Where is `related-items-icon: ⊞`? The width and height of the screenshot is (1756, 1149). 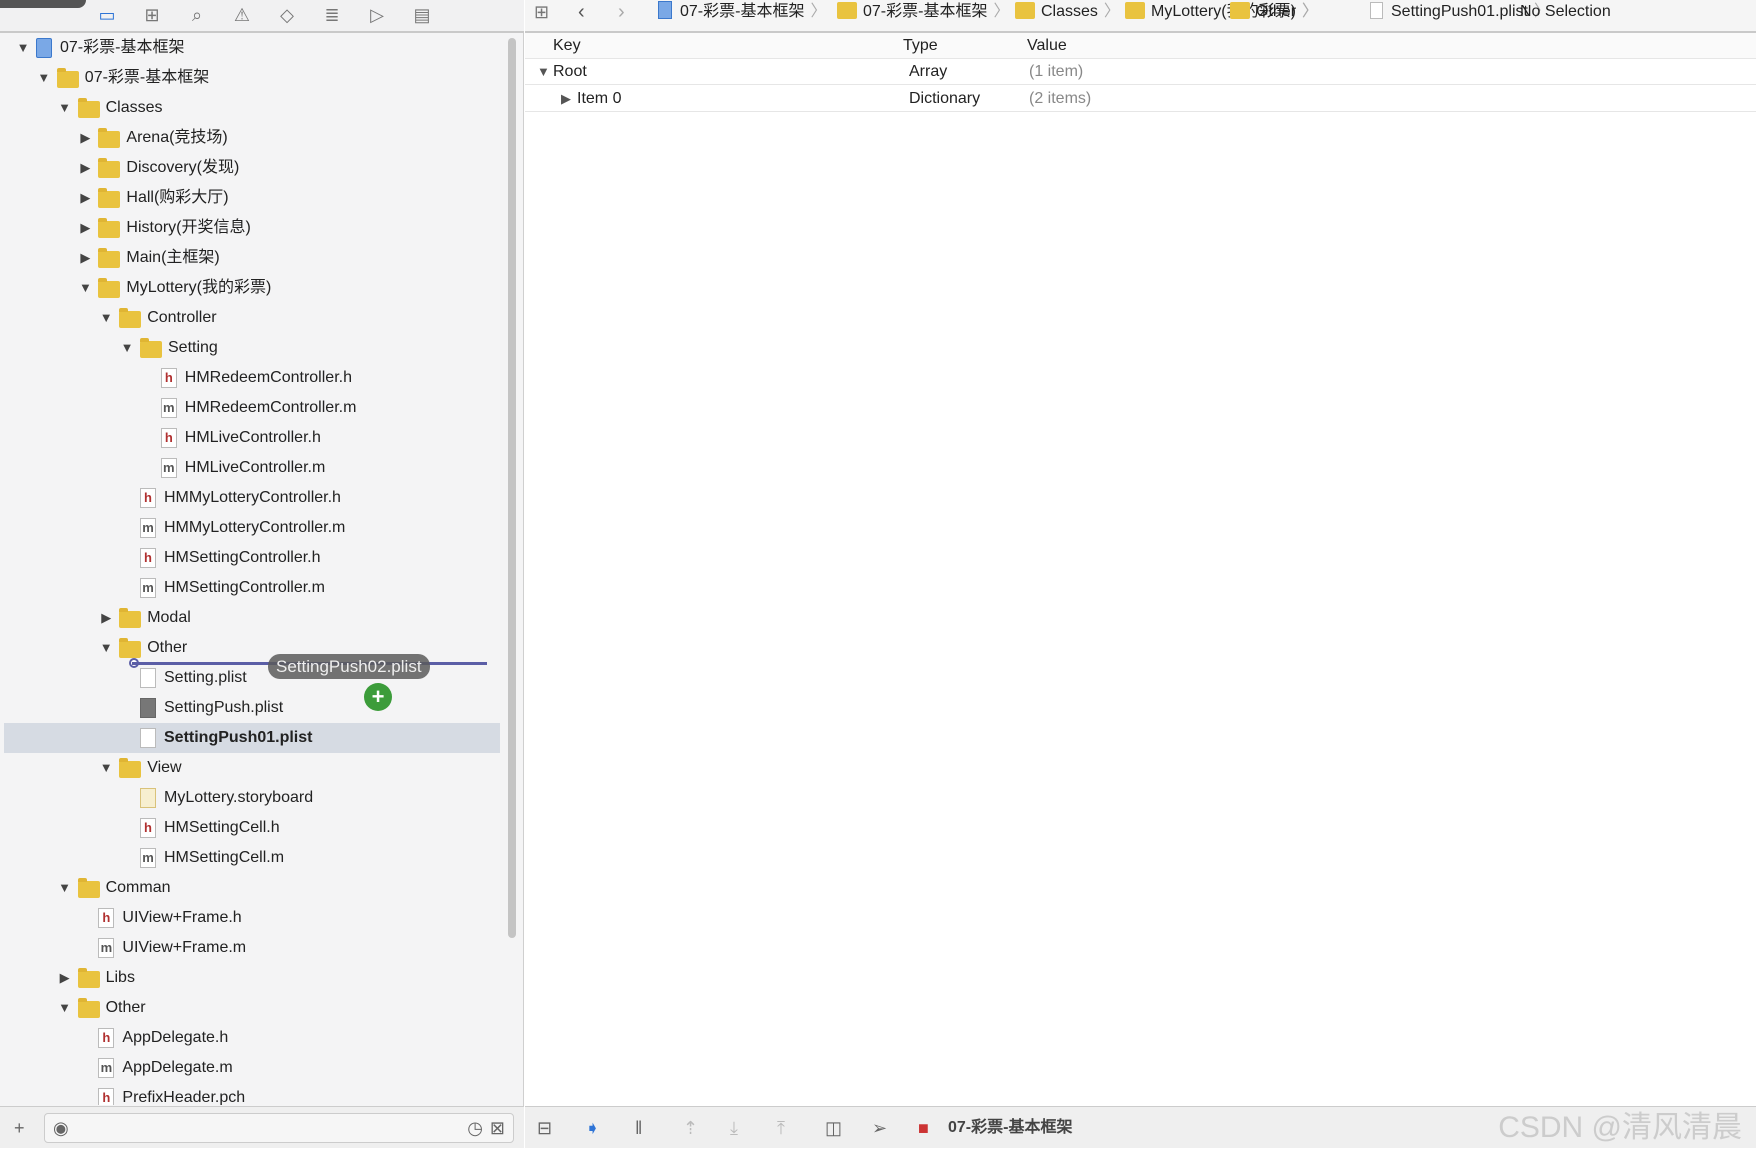
related-items-icon: ⊞ is located at coordinates (541, 12).